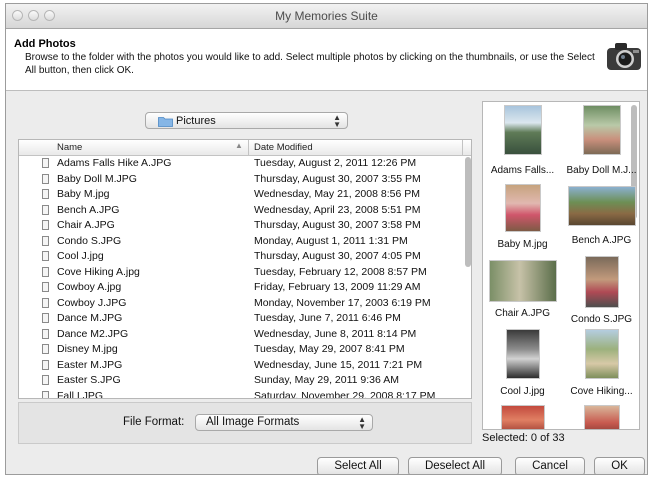 This screenshot has height=477, width=651. I want to click on file-date: Friday, February 13, 2009 11:29 AM, so click(337, 287).